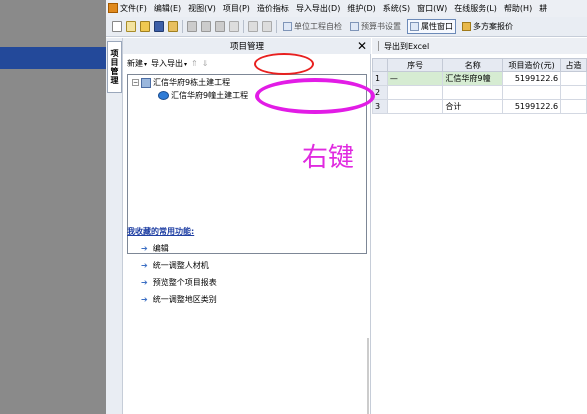 The image size is (587, 414). What do you see at coordinates (287, 26) in the screenshot?
I see `check-icon` at bounding box center [287, 26].